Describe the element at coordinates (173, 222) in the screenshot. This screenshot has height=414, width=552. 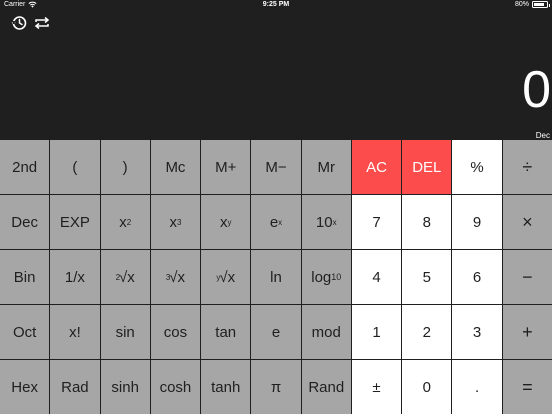
I see `cube-label: x` at that location.